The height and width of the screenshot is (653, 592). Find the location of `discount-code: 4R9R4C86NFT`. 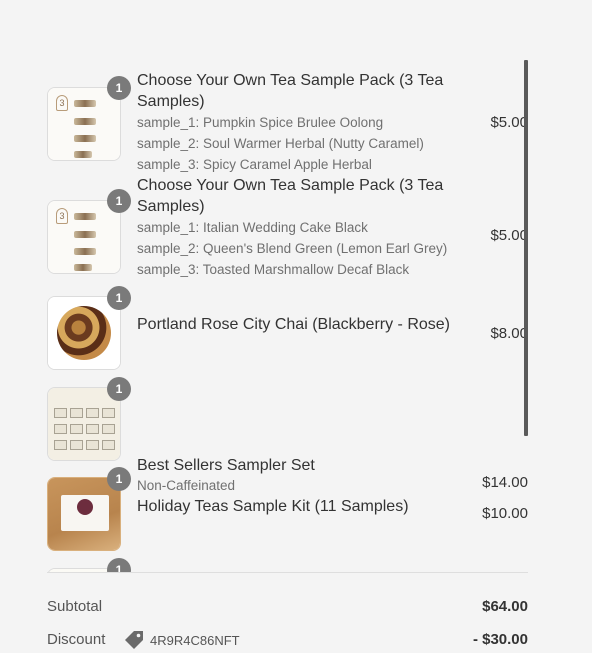

discount-code: 4R9R4C86NFT is located at coordinates (182, 640).